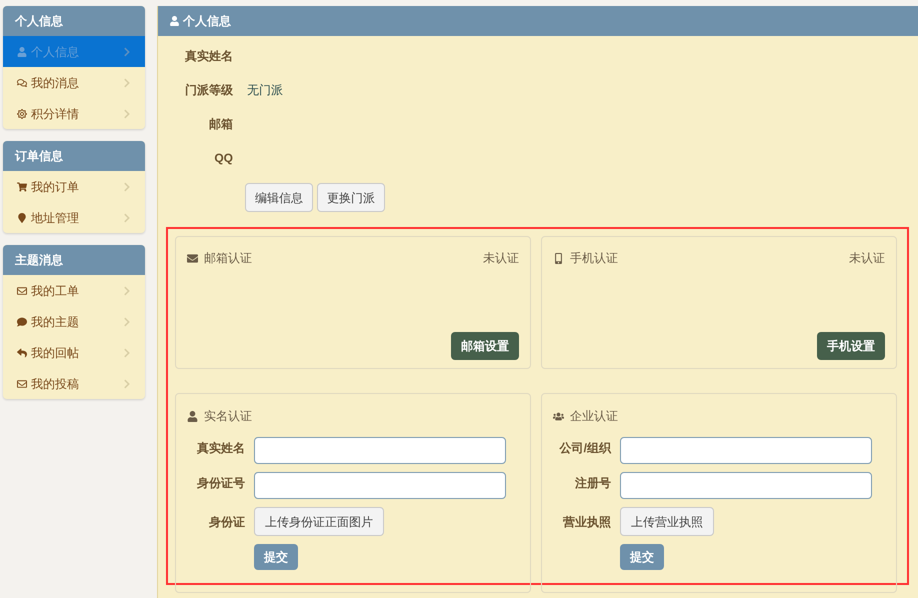  What do you see at coordinates (74, 352) in the screenshot?
I see `sidebar-item: 我的回帖` at bounding box center [74, 352].